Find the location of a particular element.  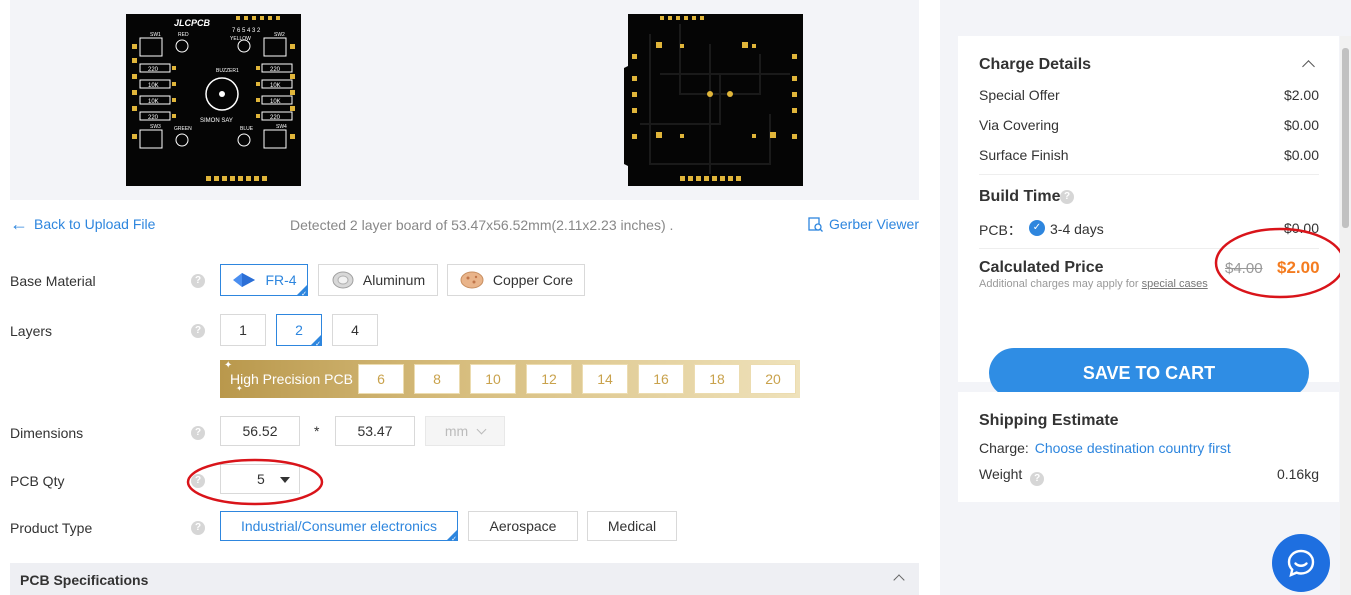

new-price: $2.00 is located at coordinates (1298, 267).